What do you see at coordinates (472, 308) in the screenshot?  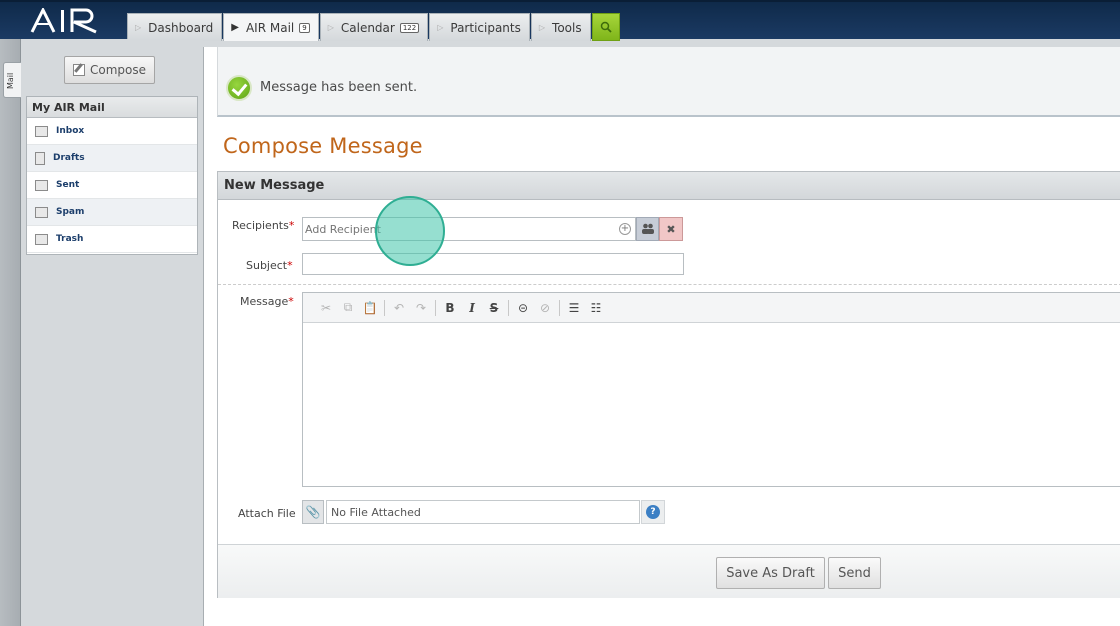 I see `italic-icon: I` at bounding box center [472, 308].